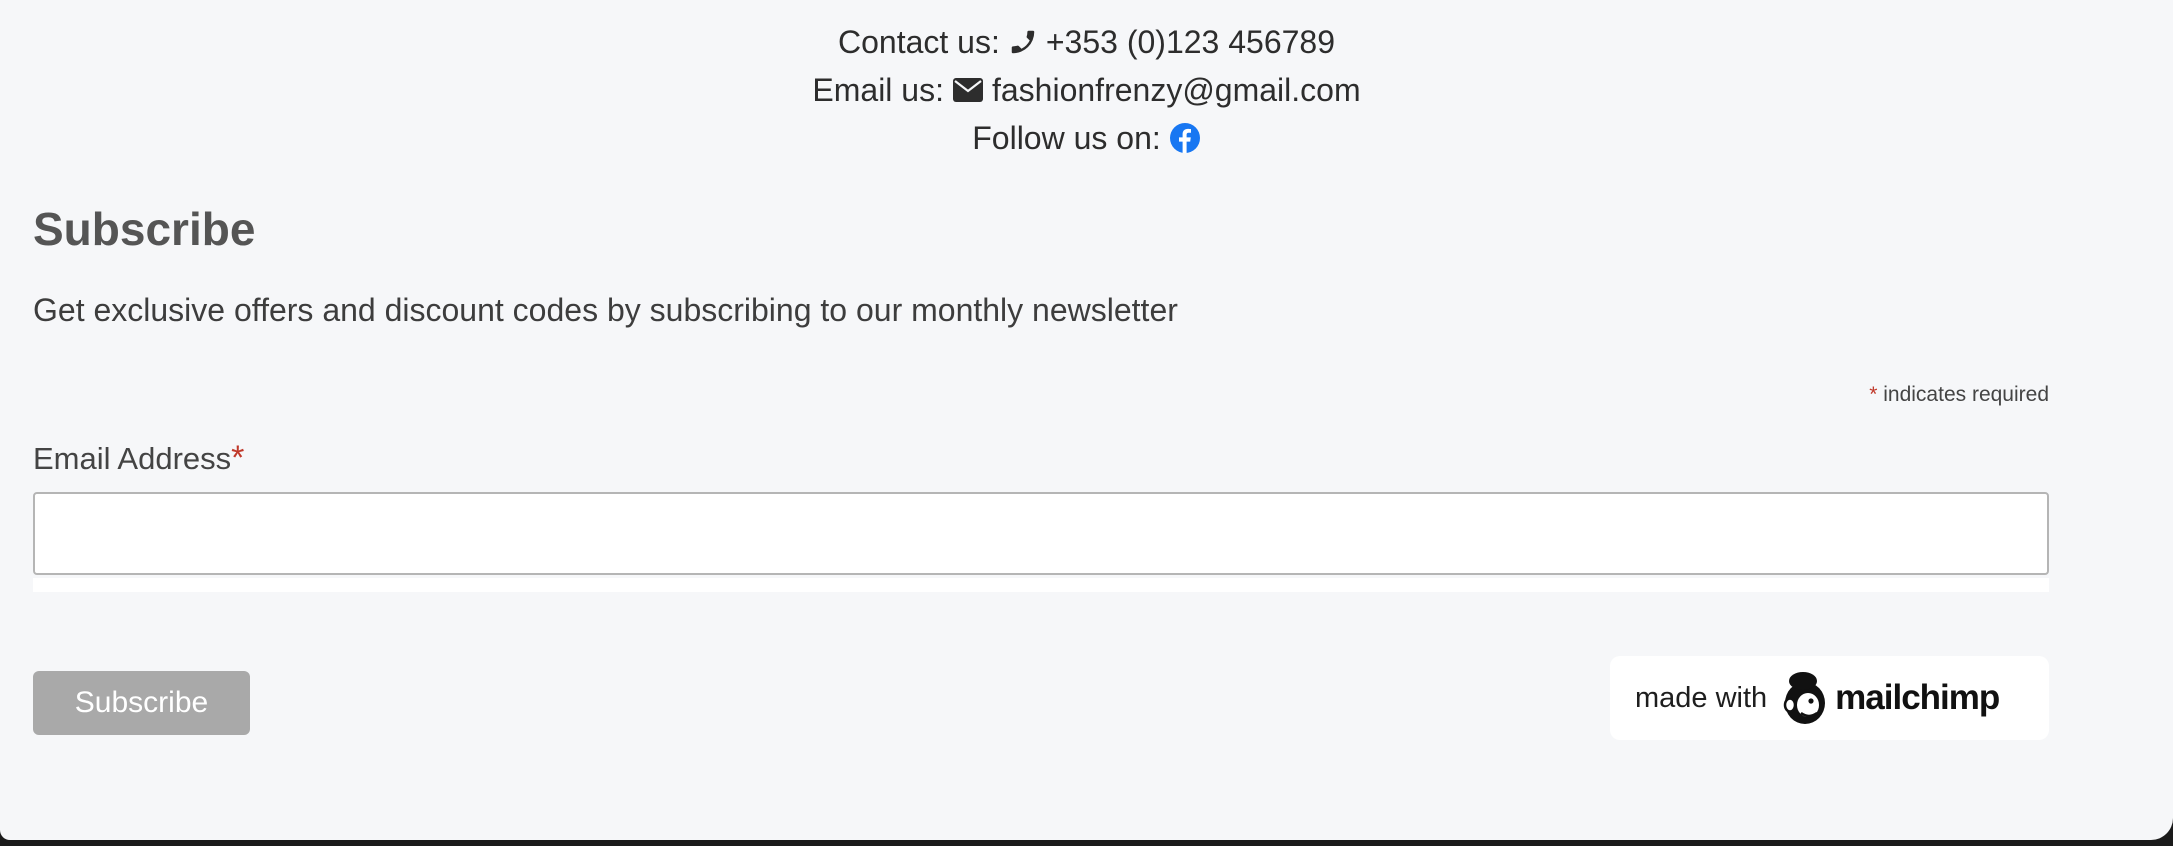  What do you see at coordinates (238, 458) in the screenshot?
I see `email-required-asterisk: *` at bounding box center [238, 458].